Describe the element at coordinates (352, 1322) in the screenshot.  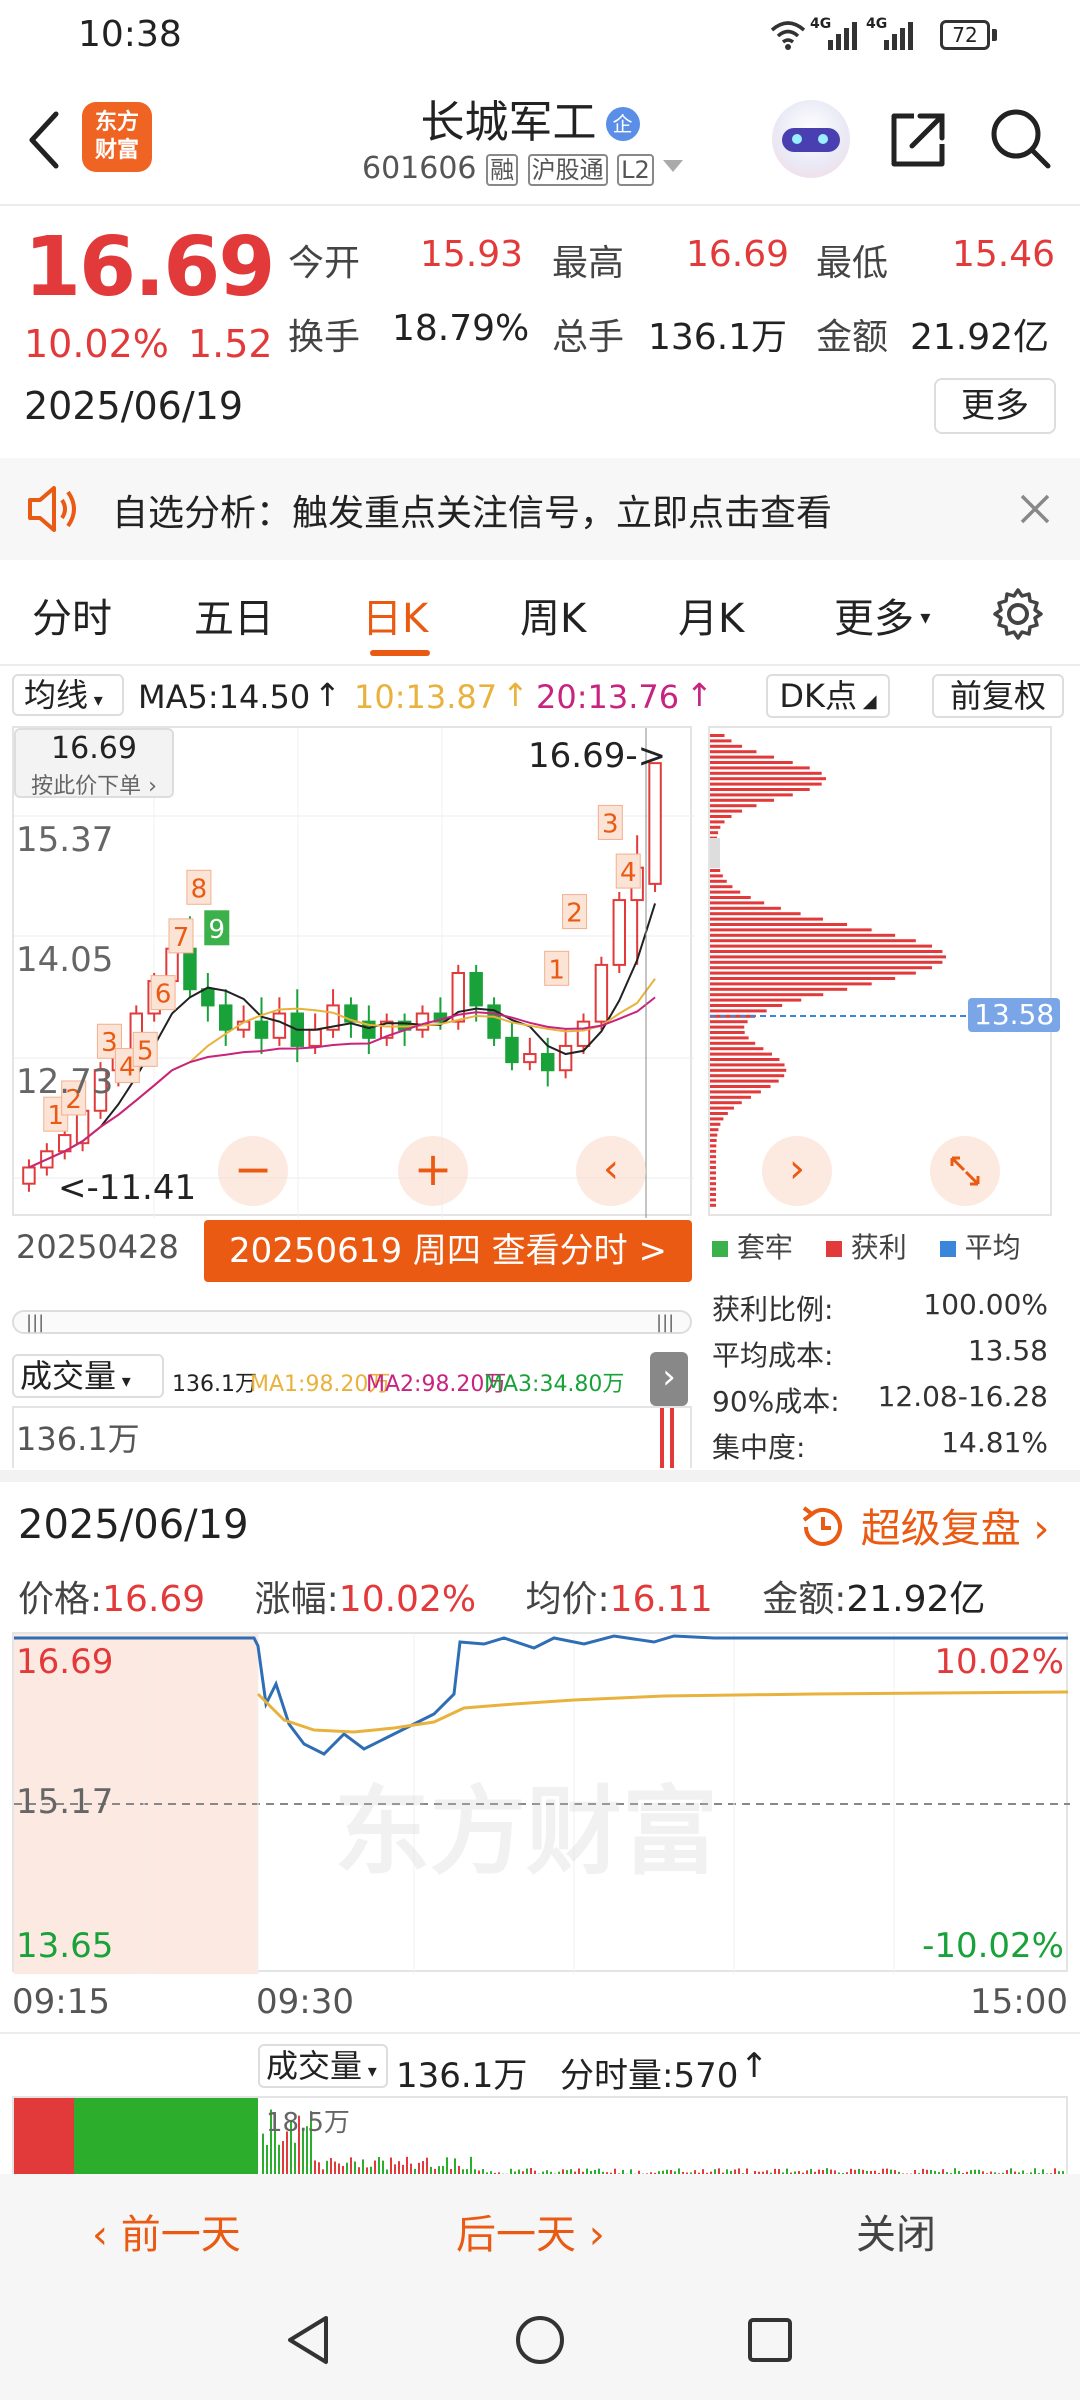
I see `kline-scrollbar: ||| |||` at that location.